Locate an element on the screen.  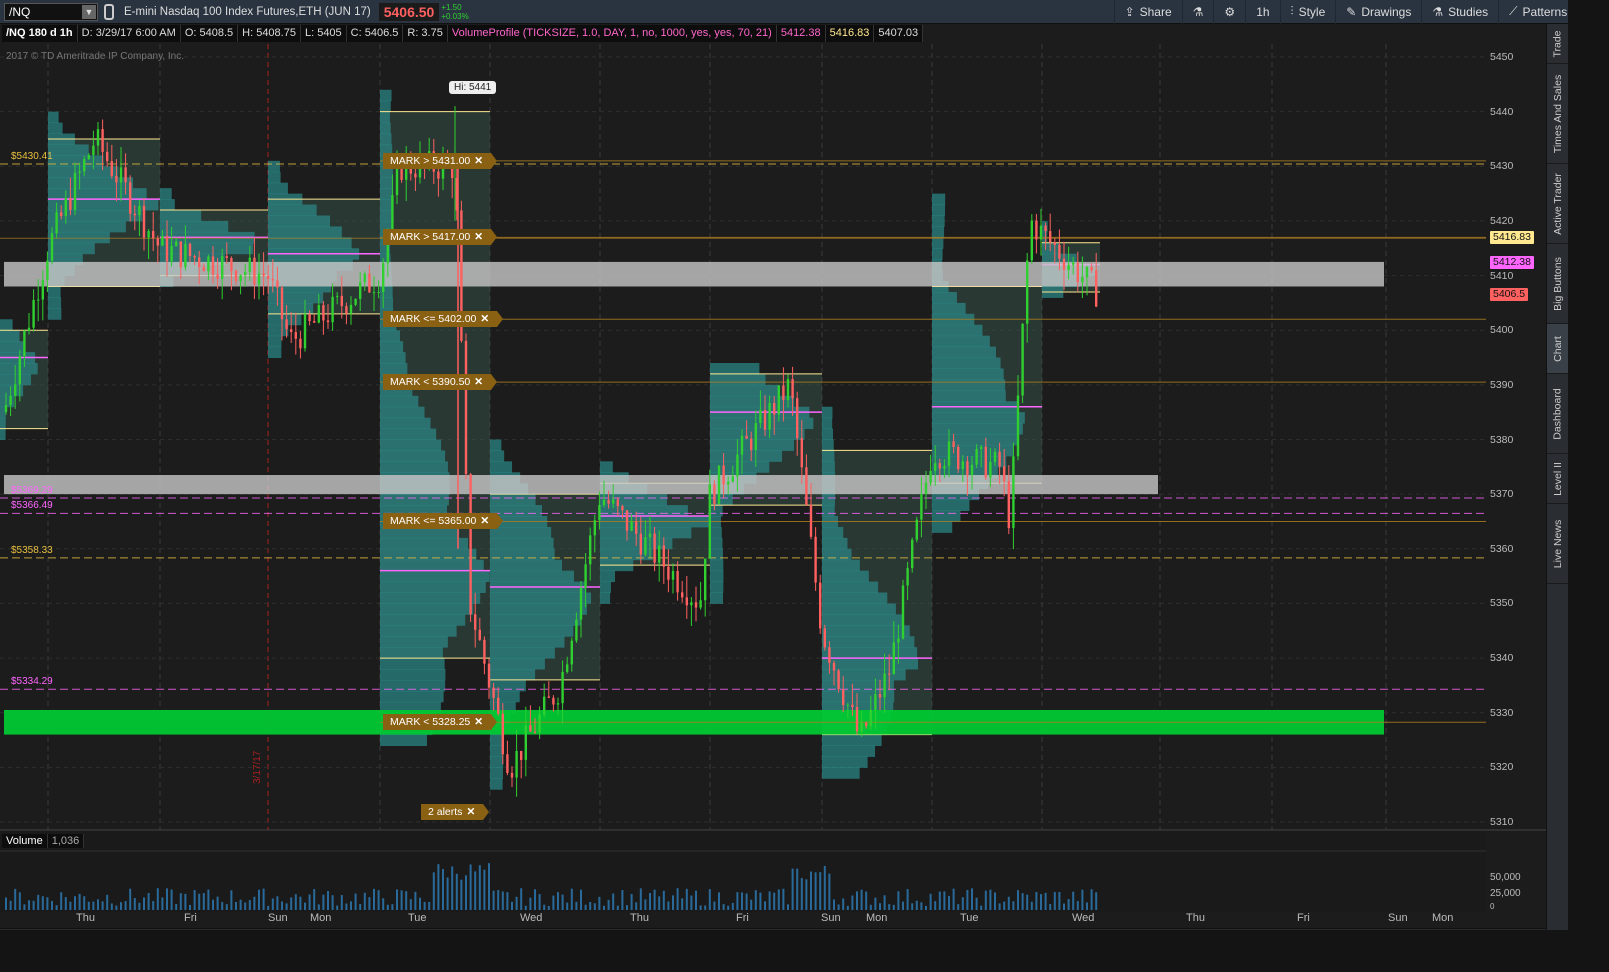
alert-tag: MARK > 5417.00 ✕ is located at coordinates (440, 237).